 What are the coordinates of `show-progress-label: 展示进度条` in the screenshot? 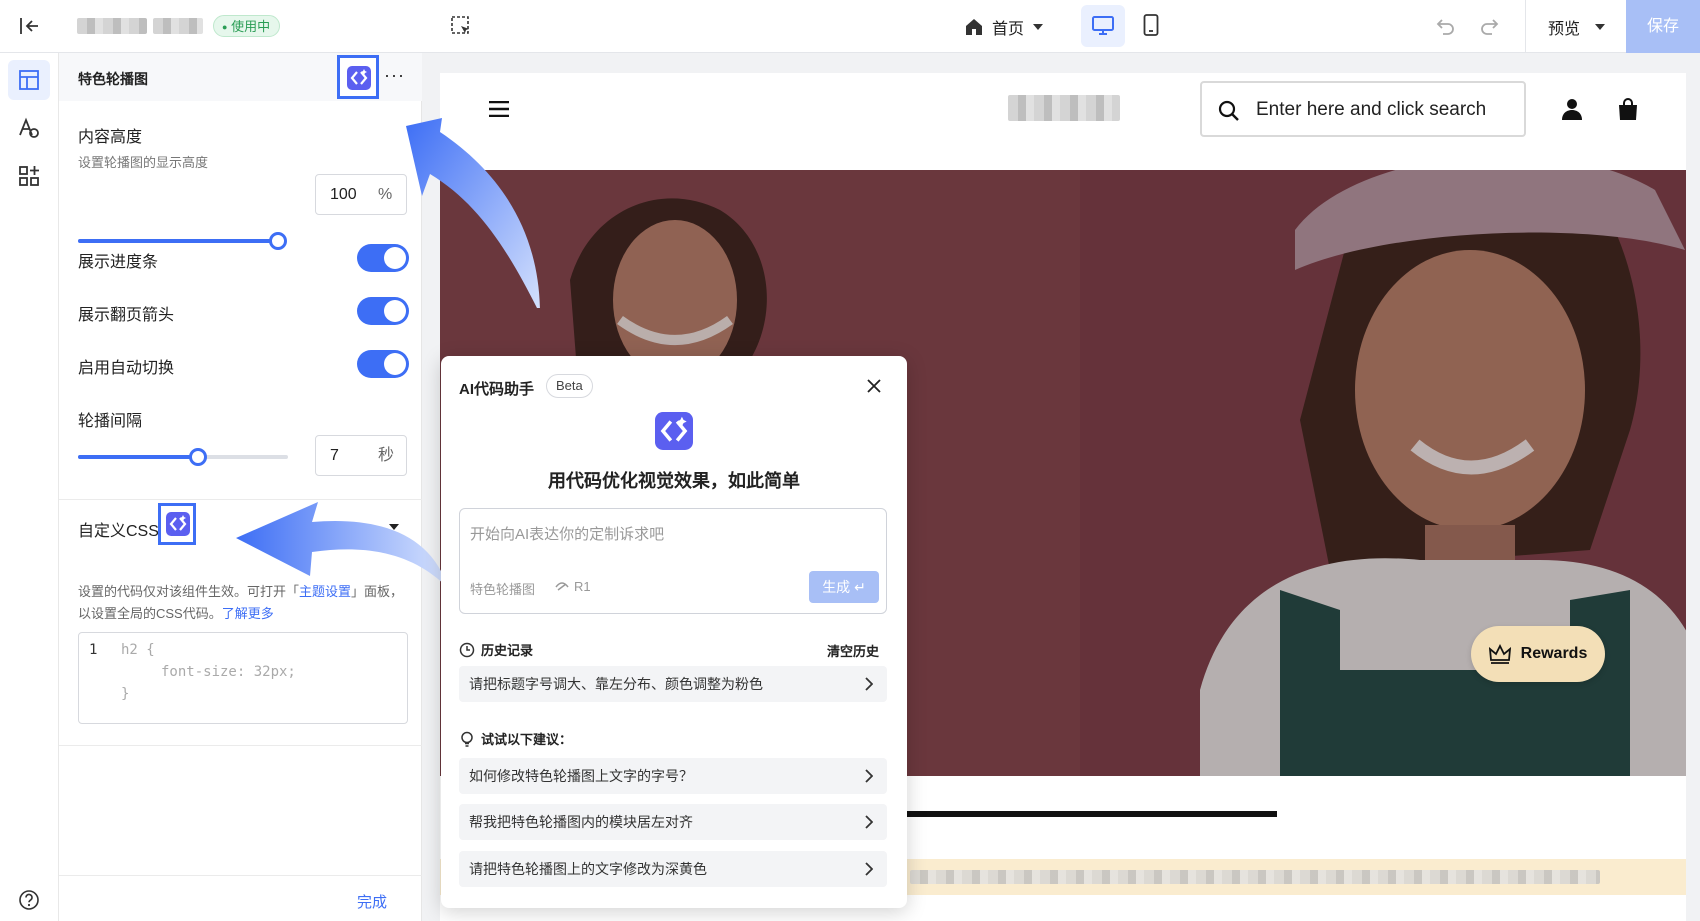 It's located at (118, 262).